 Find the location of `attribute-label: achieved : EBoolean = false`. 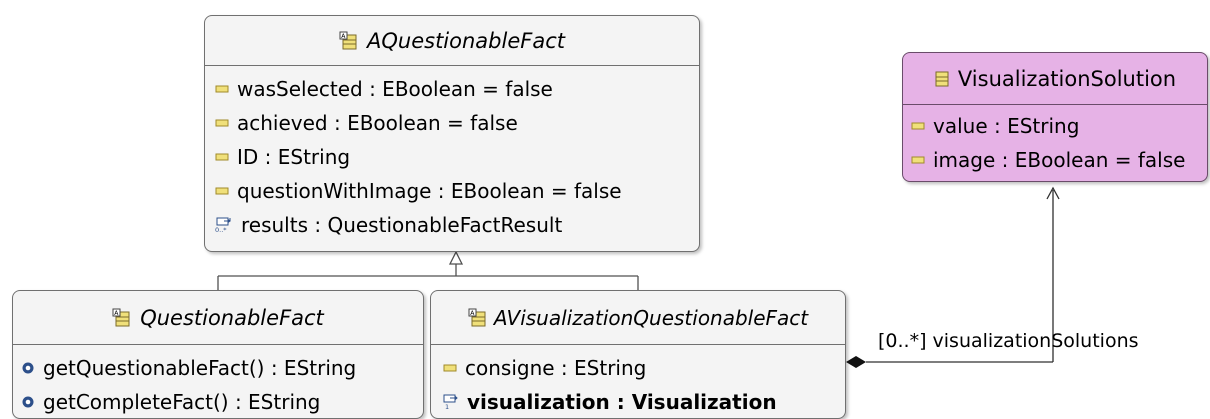

attribute-label: achieved : EBoolean = false is located at coordinates (377, 123).